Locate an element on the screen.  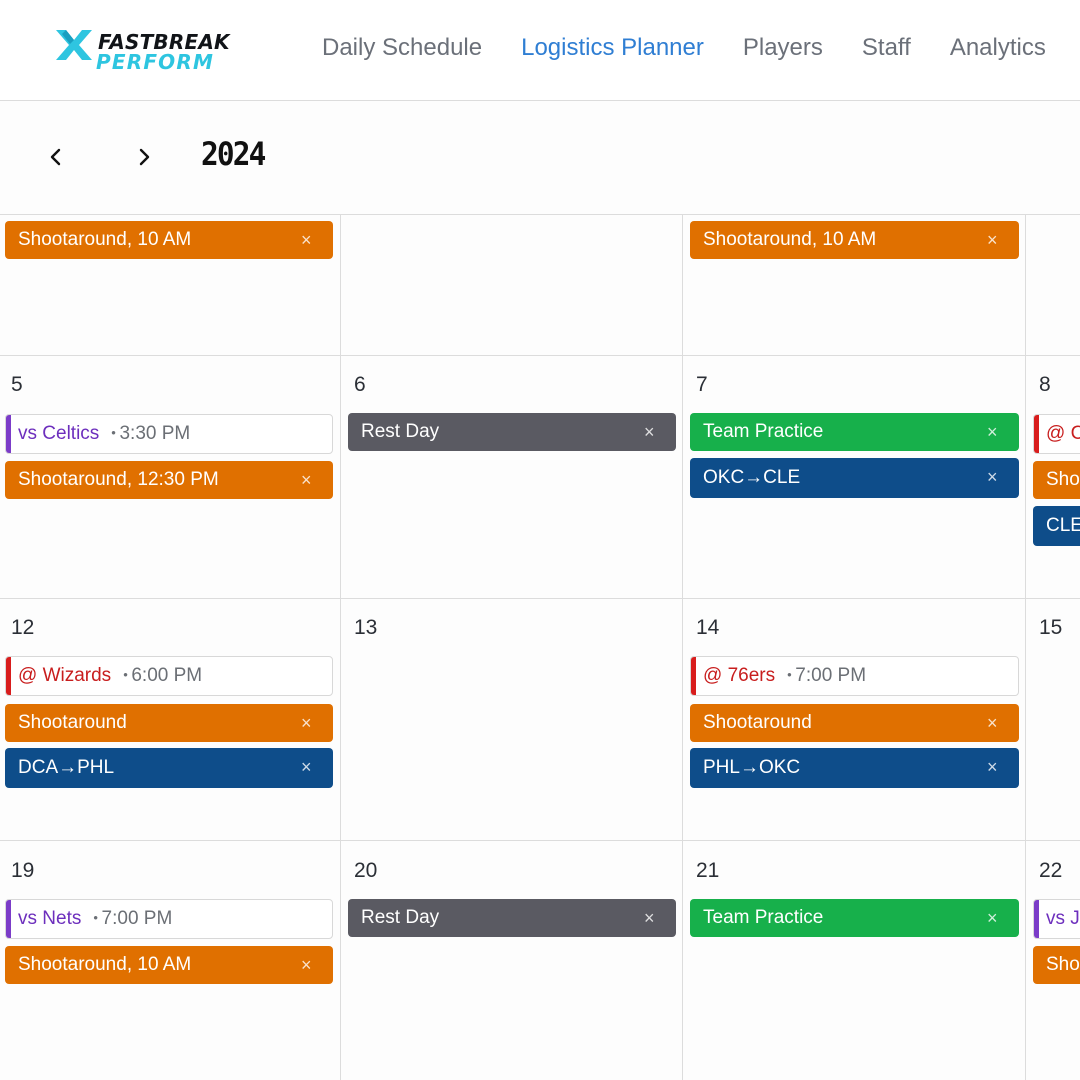
event-label: Rest Day is located at coordinates (400, 431).